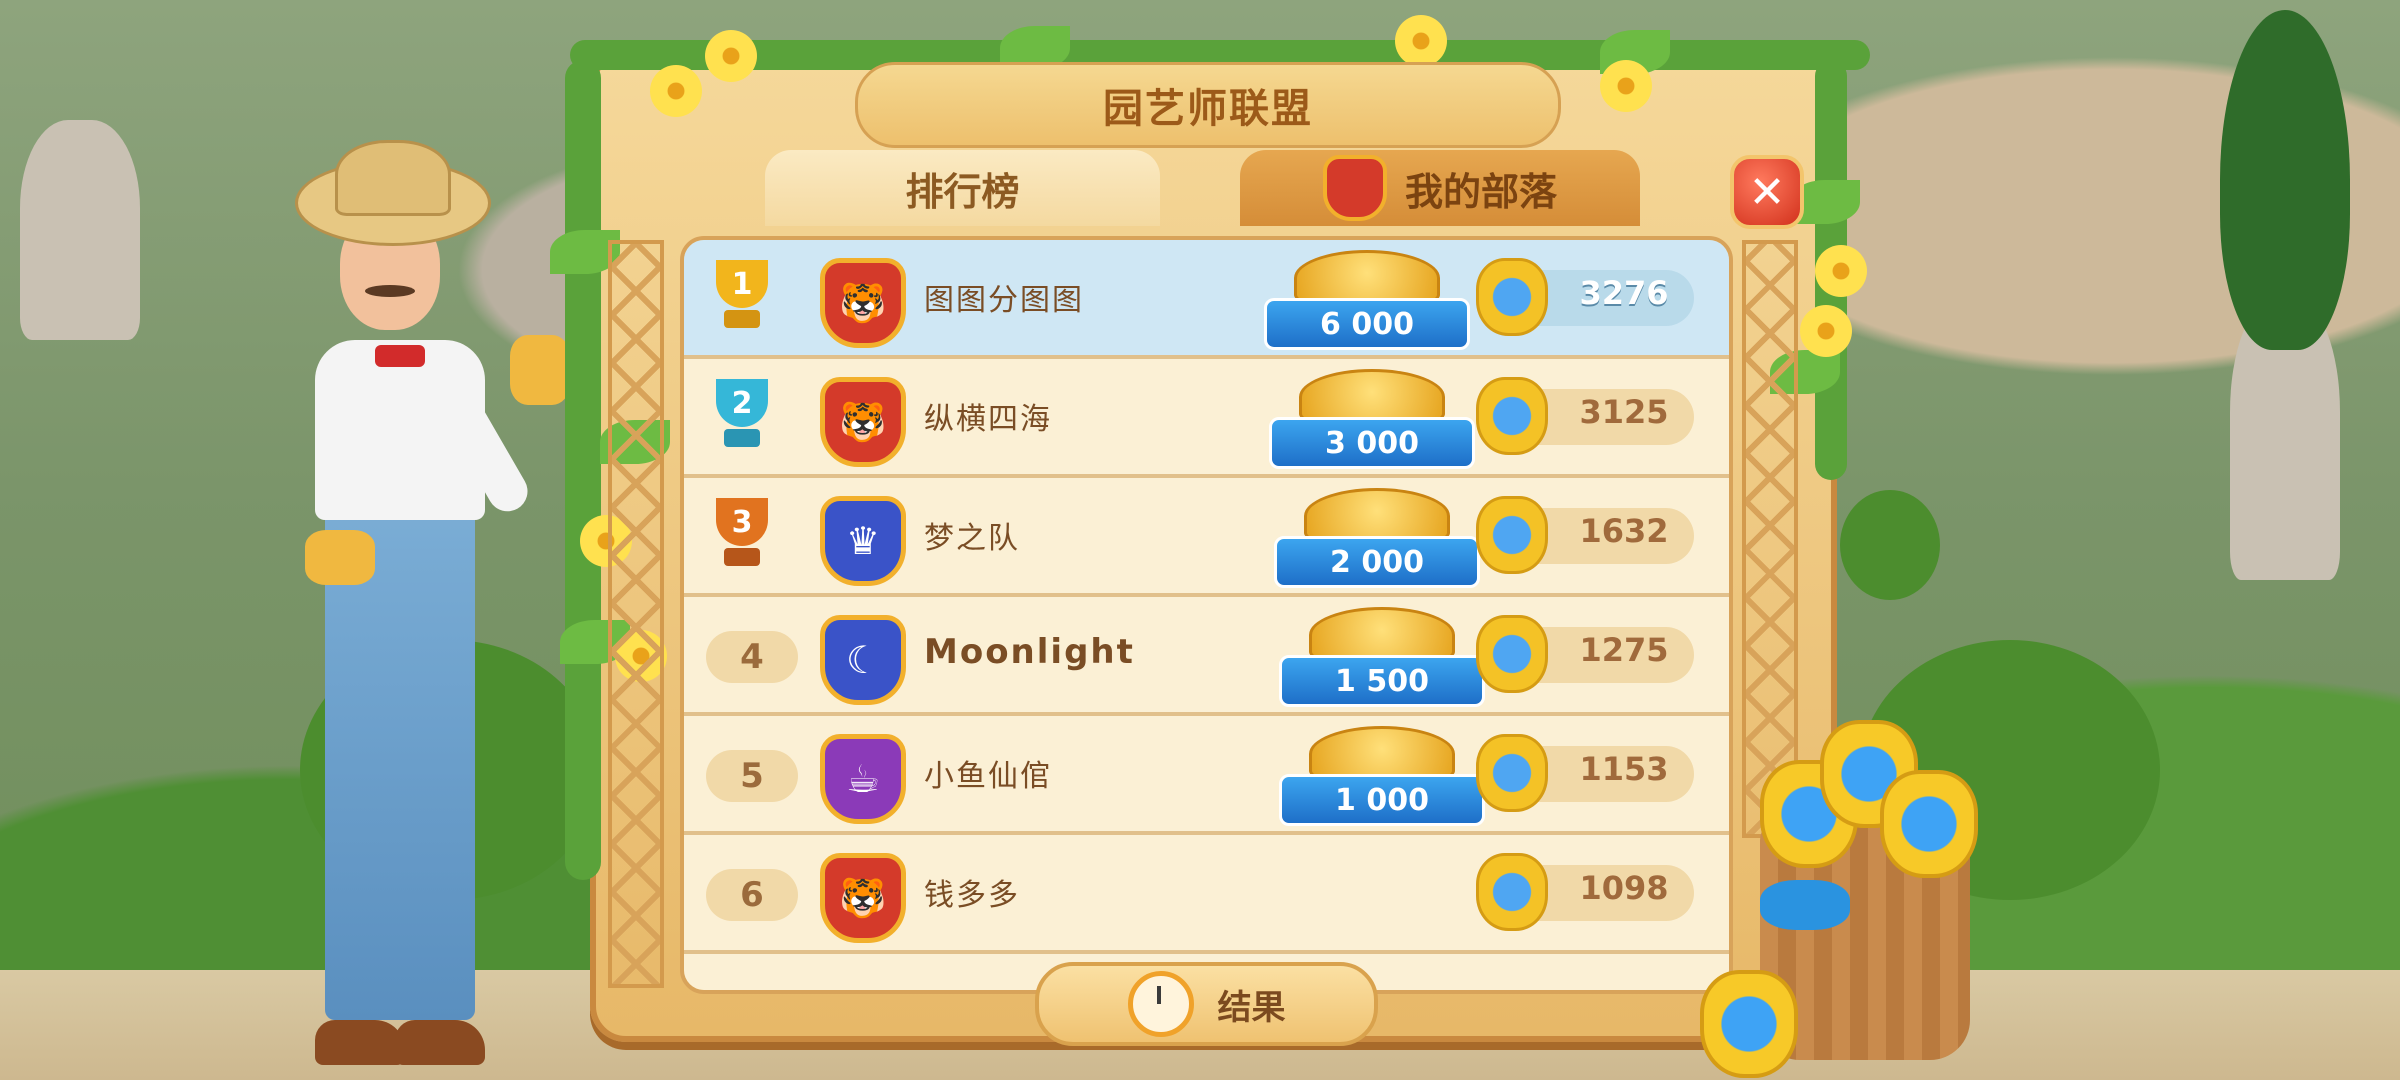 The height and width of the screenshot is (1080, 2400). What do you see at coordinates (742, 403) in the screenshot?
I see `rank-number: 2` at bounding box center [742, 403].